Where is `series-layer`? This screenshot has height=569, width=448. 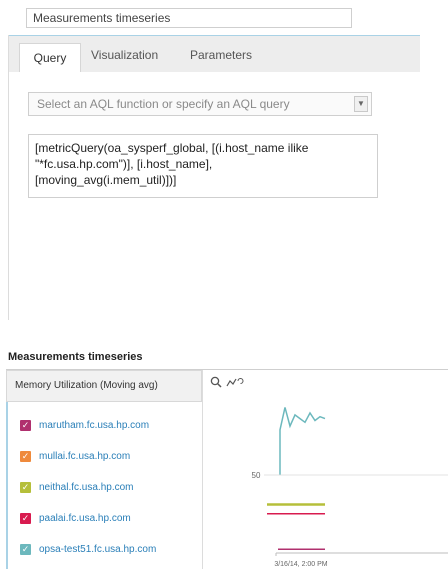
series-layer is located at coordinates (296, 479).